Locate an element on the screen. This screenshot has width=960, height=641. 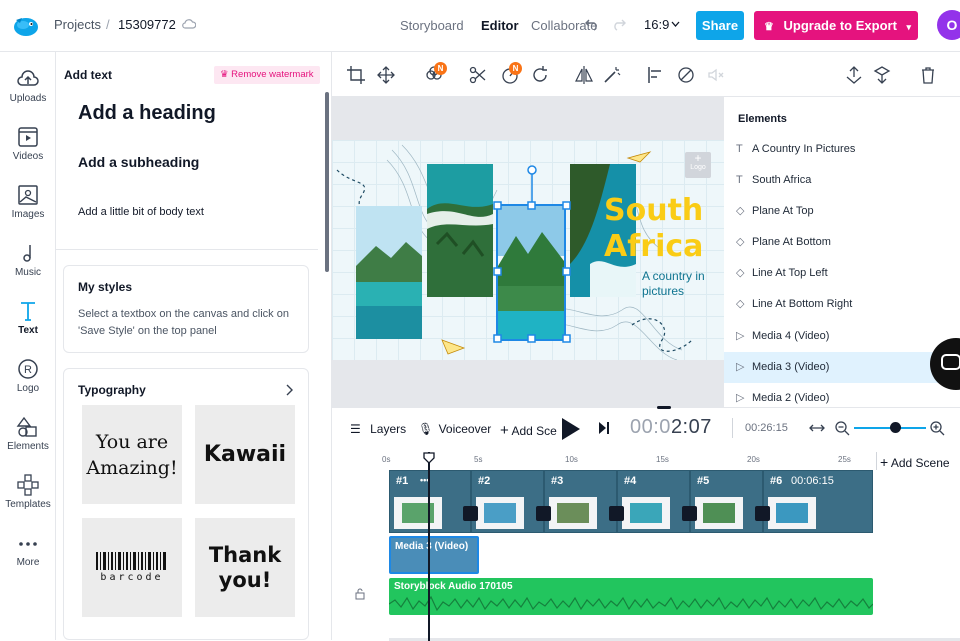
send-backward-icon is located at coordinates (882, 75).